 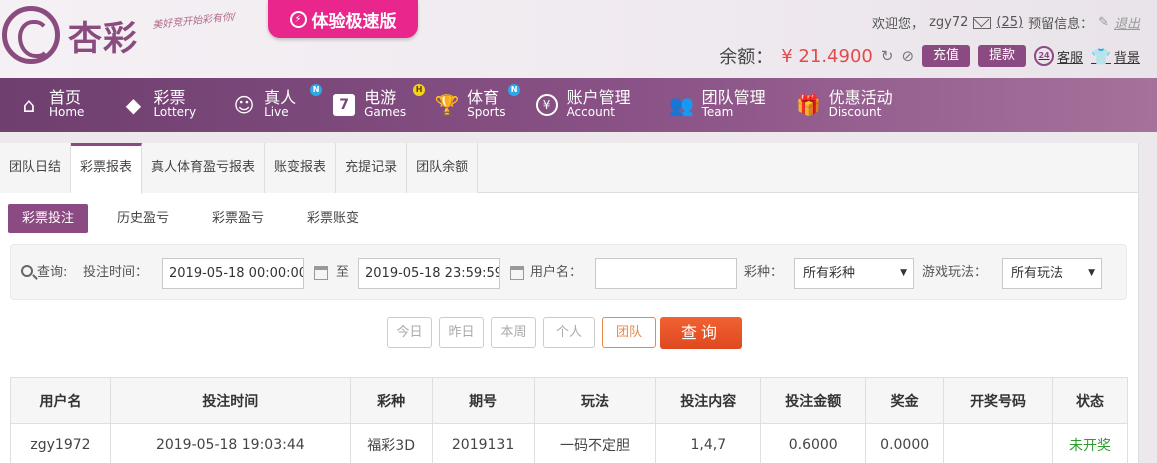 I want to click on cell-lottery: 福彩3D, so click(x=391, y=443).